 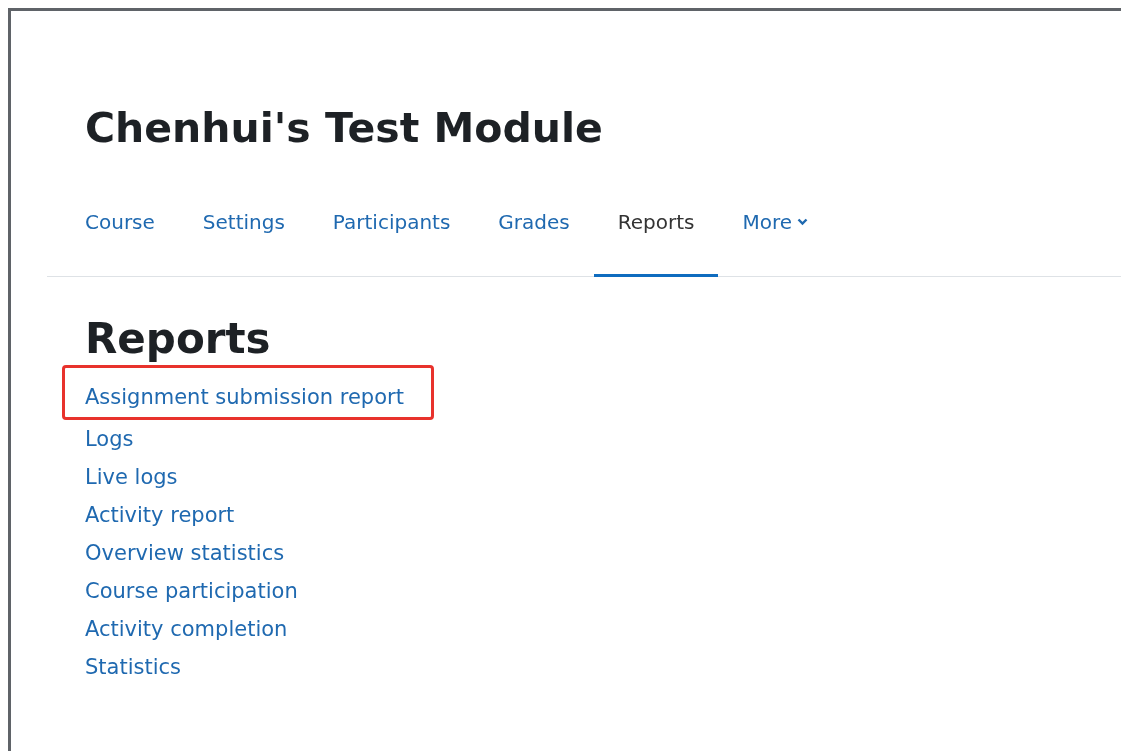 What do you see at coordinates (191, 591) in the screenshot?
I see `report-link: Course participation` at bounding box center [191, 591].